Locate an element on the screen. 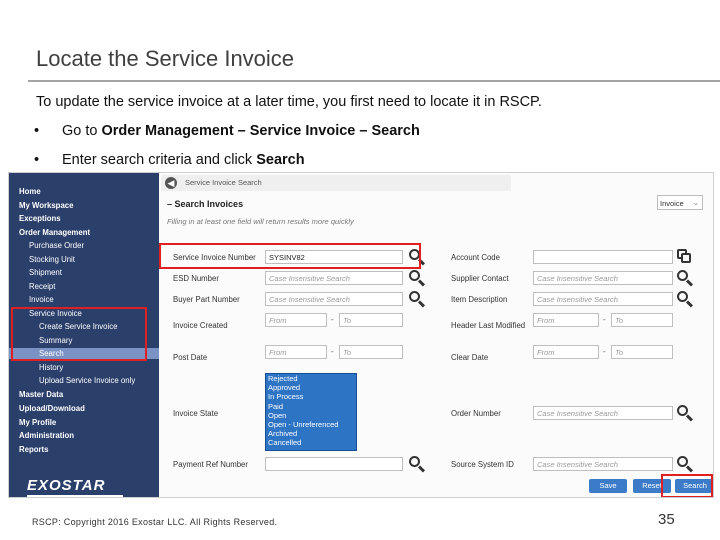  nav-purchase-order: Purchase Order is located at coordinates (56, 245).